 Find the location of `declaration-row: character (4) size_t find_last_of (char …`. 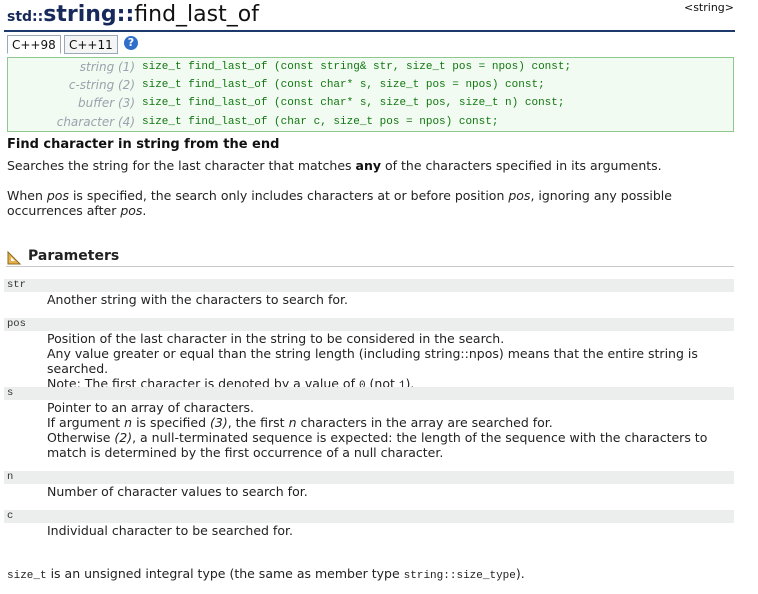

declaration-row: character (4) size_t find_last_of (char … is located at coordinates (370, 122).